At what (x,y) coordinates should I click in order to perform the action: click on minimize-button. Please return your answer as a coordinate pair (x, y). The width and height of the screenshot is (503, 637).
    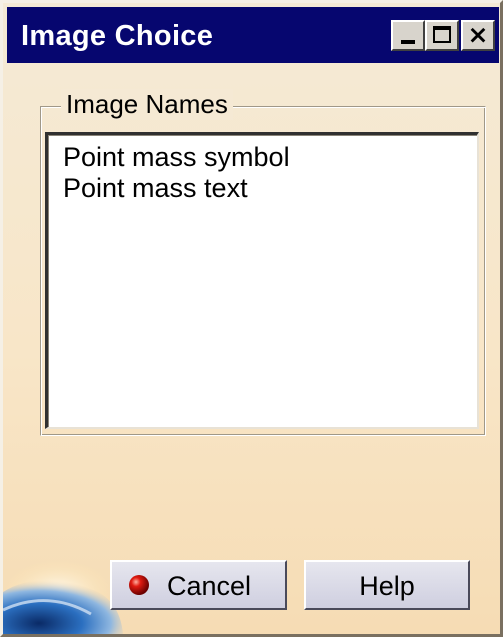
    Looking at the image, I should click on (408, 35).